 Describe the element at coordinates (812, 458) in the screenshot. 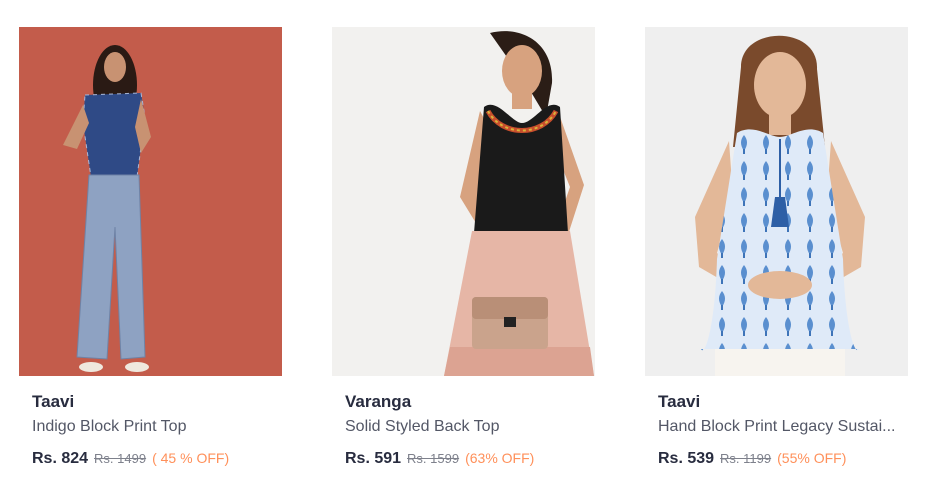

I see `product-discount: (55% OFF)` at that location.